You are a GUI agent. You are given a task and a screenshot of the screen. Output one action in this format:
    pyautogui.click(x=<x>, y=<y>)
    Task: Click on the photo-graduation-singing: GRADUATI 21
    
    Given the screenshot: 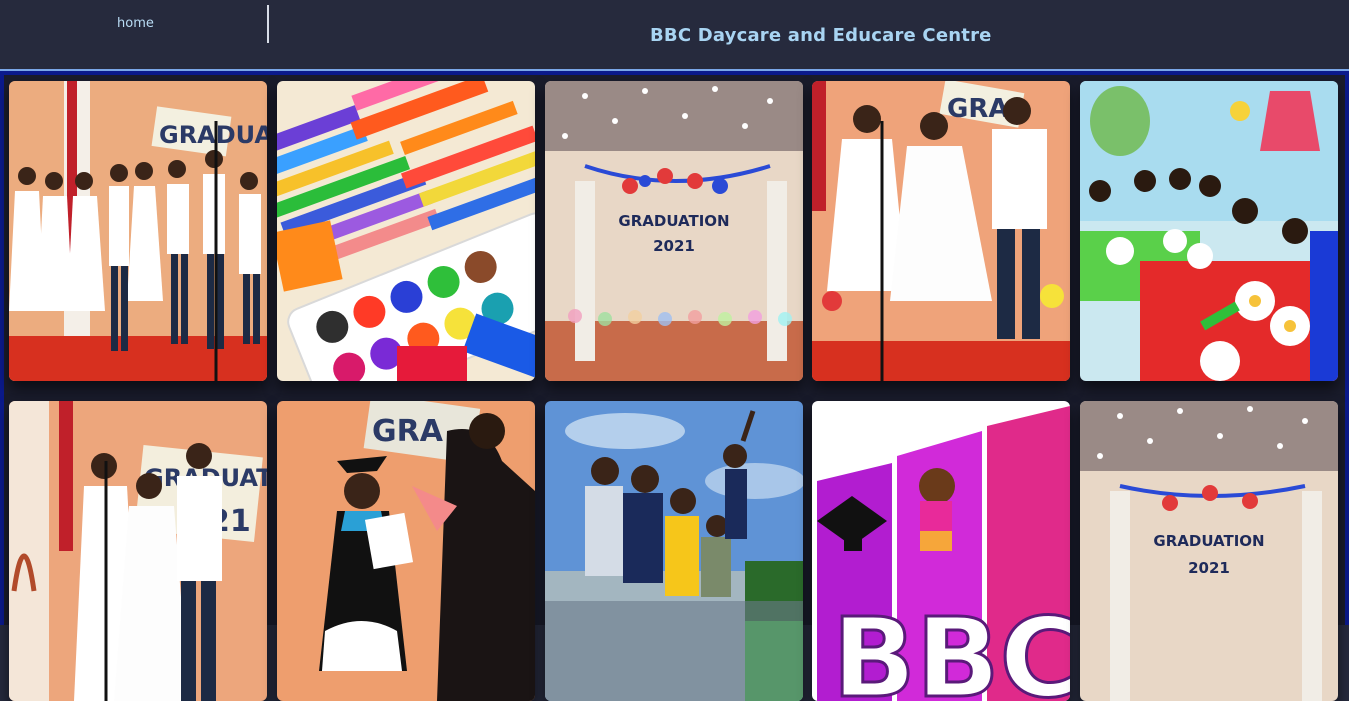 What is the action you would take?
    pyautogui.click(x=138, y=551)
    